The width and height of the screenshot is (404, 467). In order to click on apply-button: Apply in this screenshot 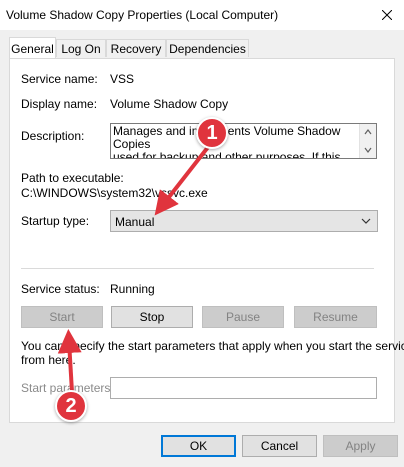, I will do `click(360, 446)`.